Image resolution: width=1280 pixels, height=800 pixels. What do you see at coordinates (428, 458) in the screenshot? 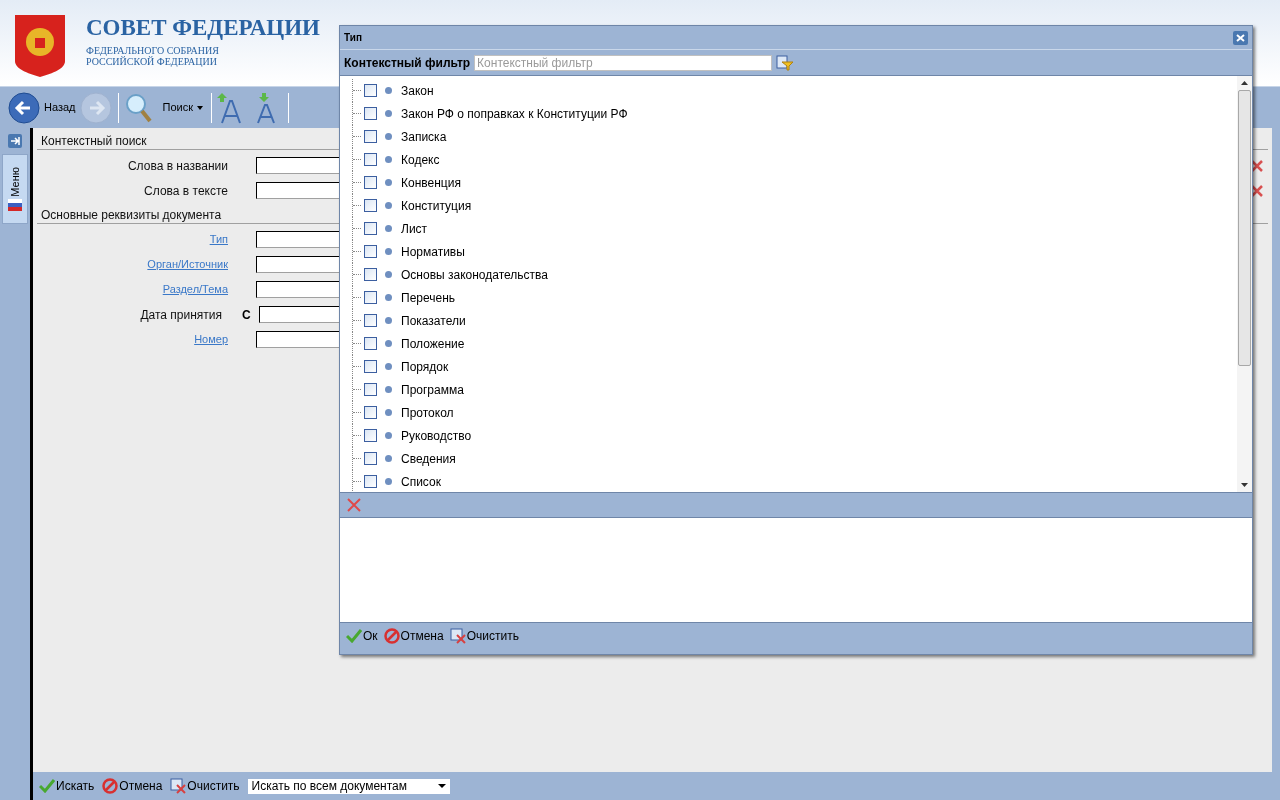
I see `tree-item: Сведения` at bounding box center [428, 458].